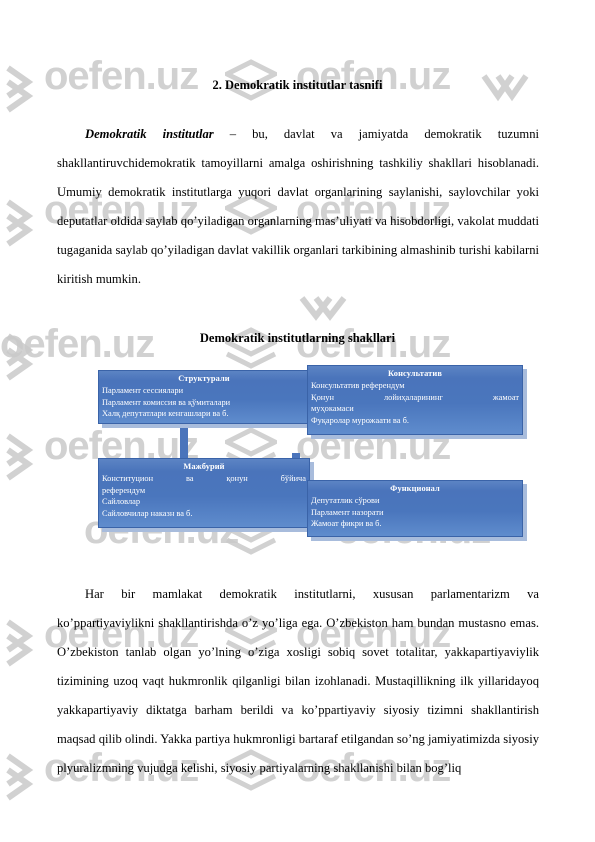  What do you see at coordinates (147, 513) in the screenshot?
I see `box-line: Сайловчилар наказн ва б.` at bounding box center [147, 513].